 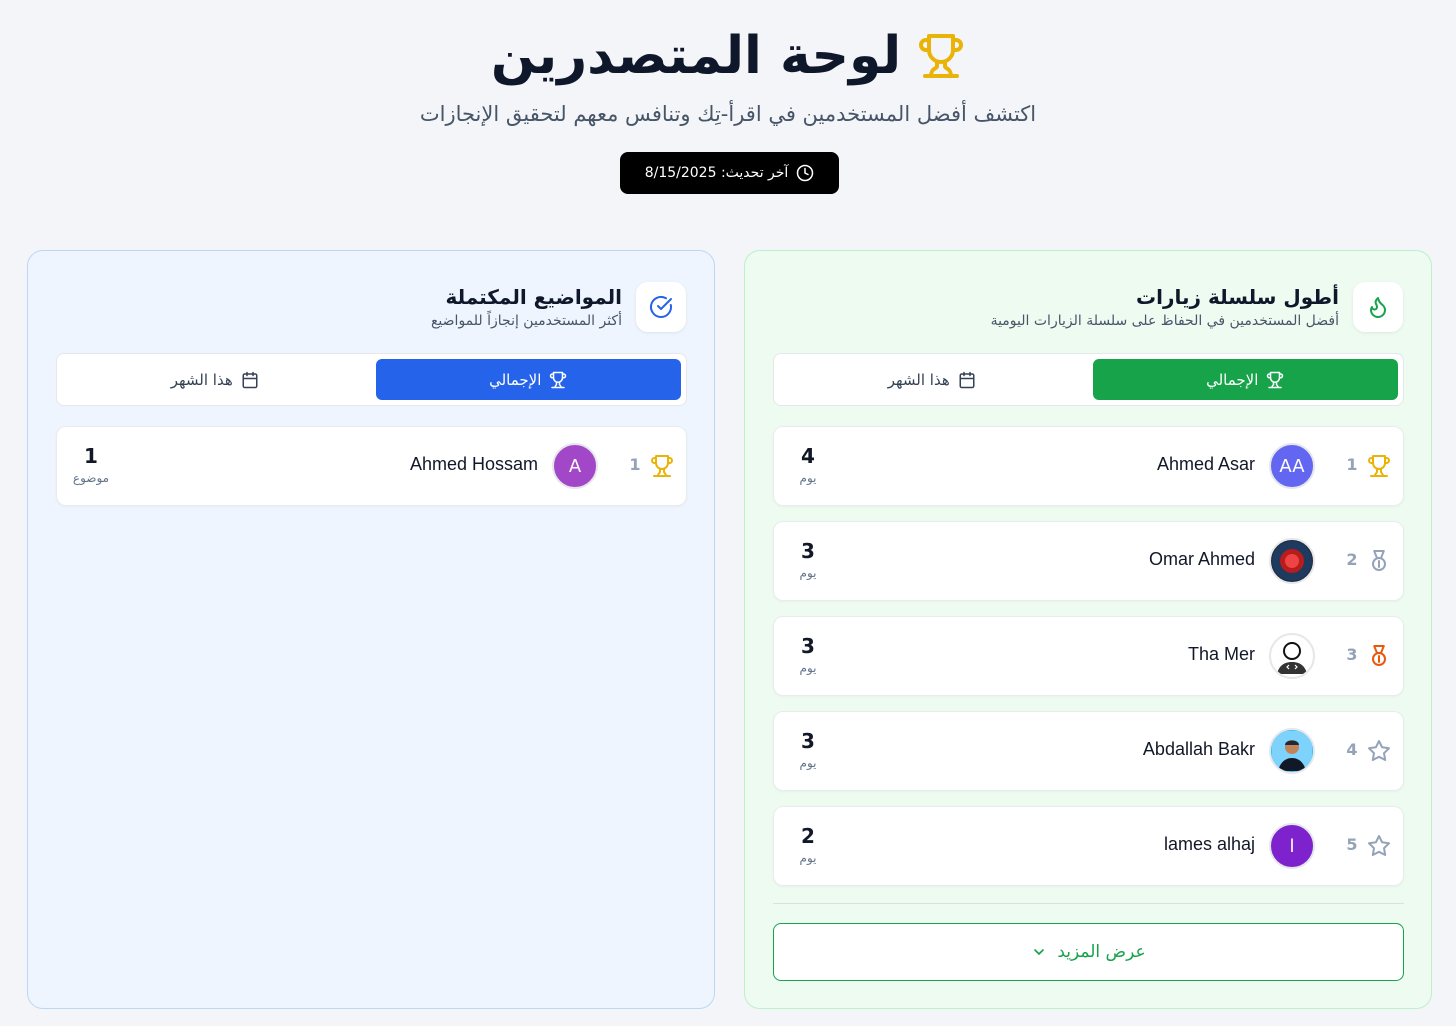 What do you see at coordinates (1088, 846) in the screenshot?
I see `leaderboard-row: 5 l lames alhaj 2 يوم` at bounding box center [1088, 846].